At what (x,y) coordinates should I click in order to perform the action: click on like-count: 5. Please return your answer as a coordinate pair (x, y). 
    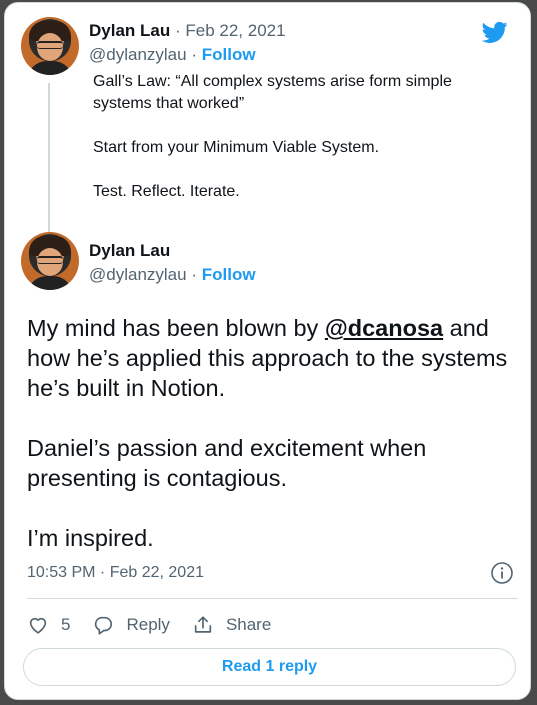
    Looking at the image, I should click on (66, 624).